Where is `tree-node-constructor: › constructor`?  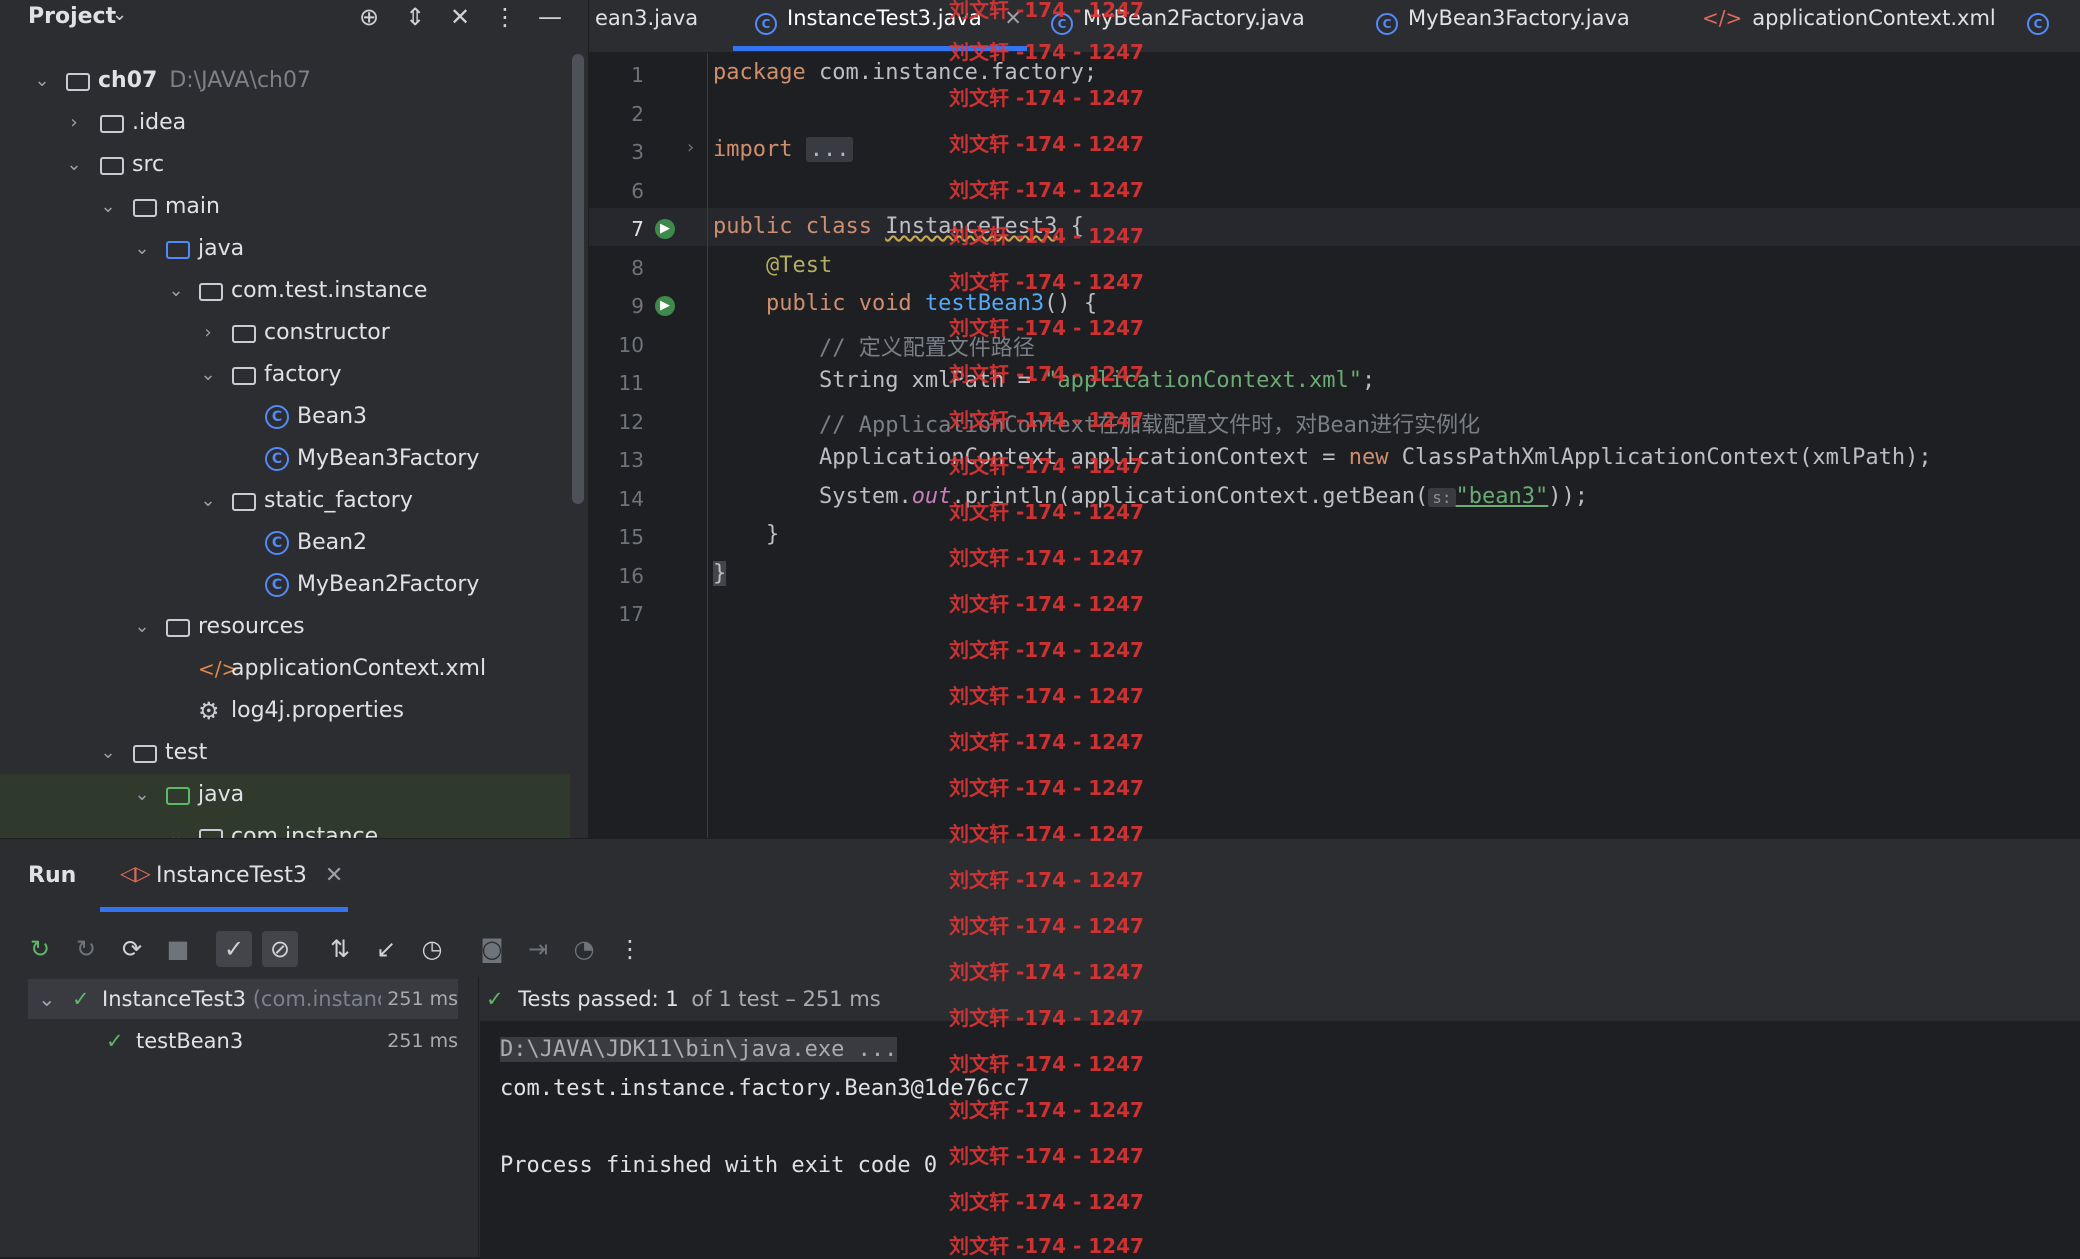
tree-node-constructor: › constructor is located at coordinates (285, 333).